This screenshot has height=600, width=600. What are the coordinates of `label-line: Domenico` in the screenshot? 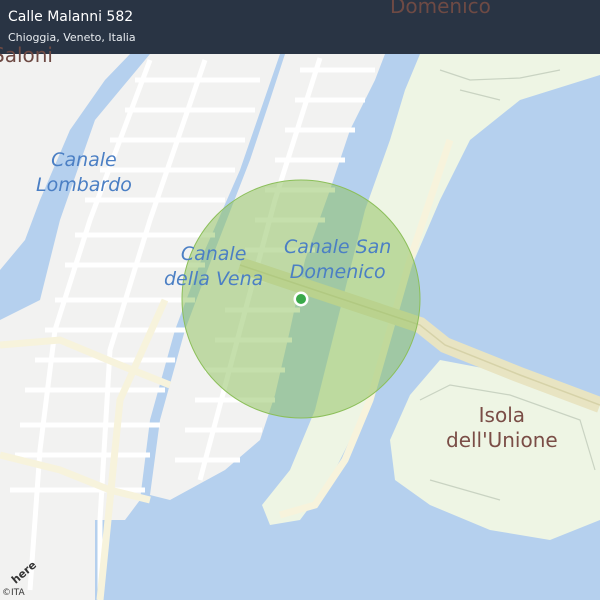 It's located at (337, 272).